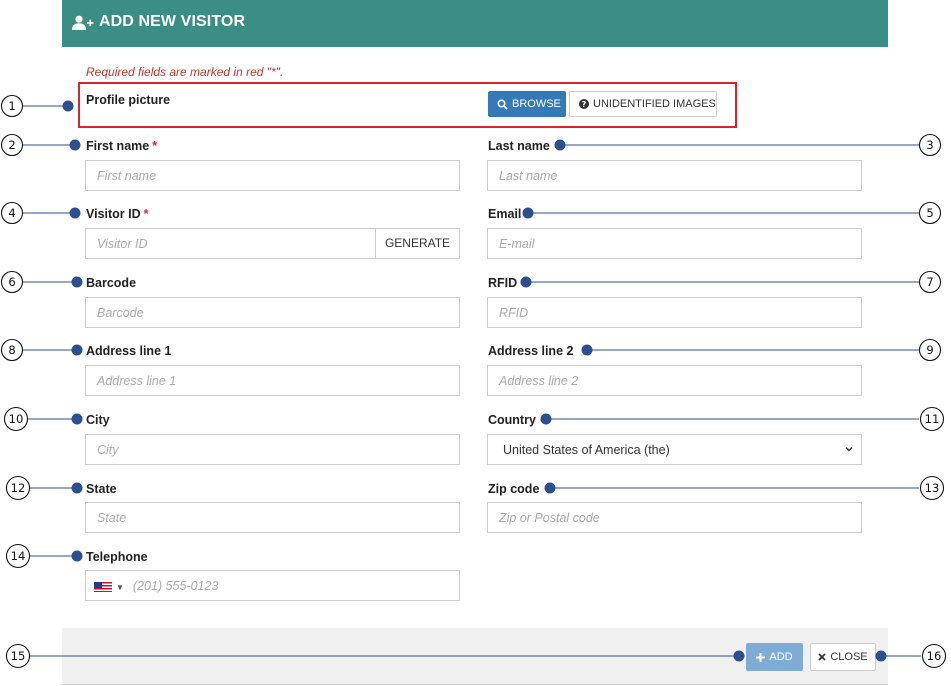  What do you see at coordinates (503, 283) in the screenshot?
I see `rfid-label: RFID` at bounding box center [503, 283].